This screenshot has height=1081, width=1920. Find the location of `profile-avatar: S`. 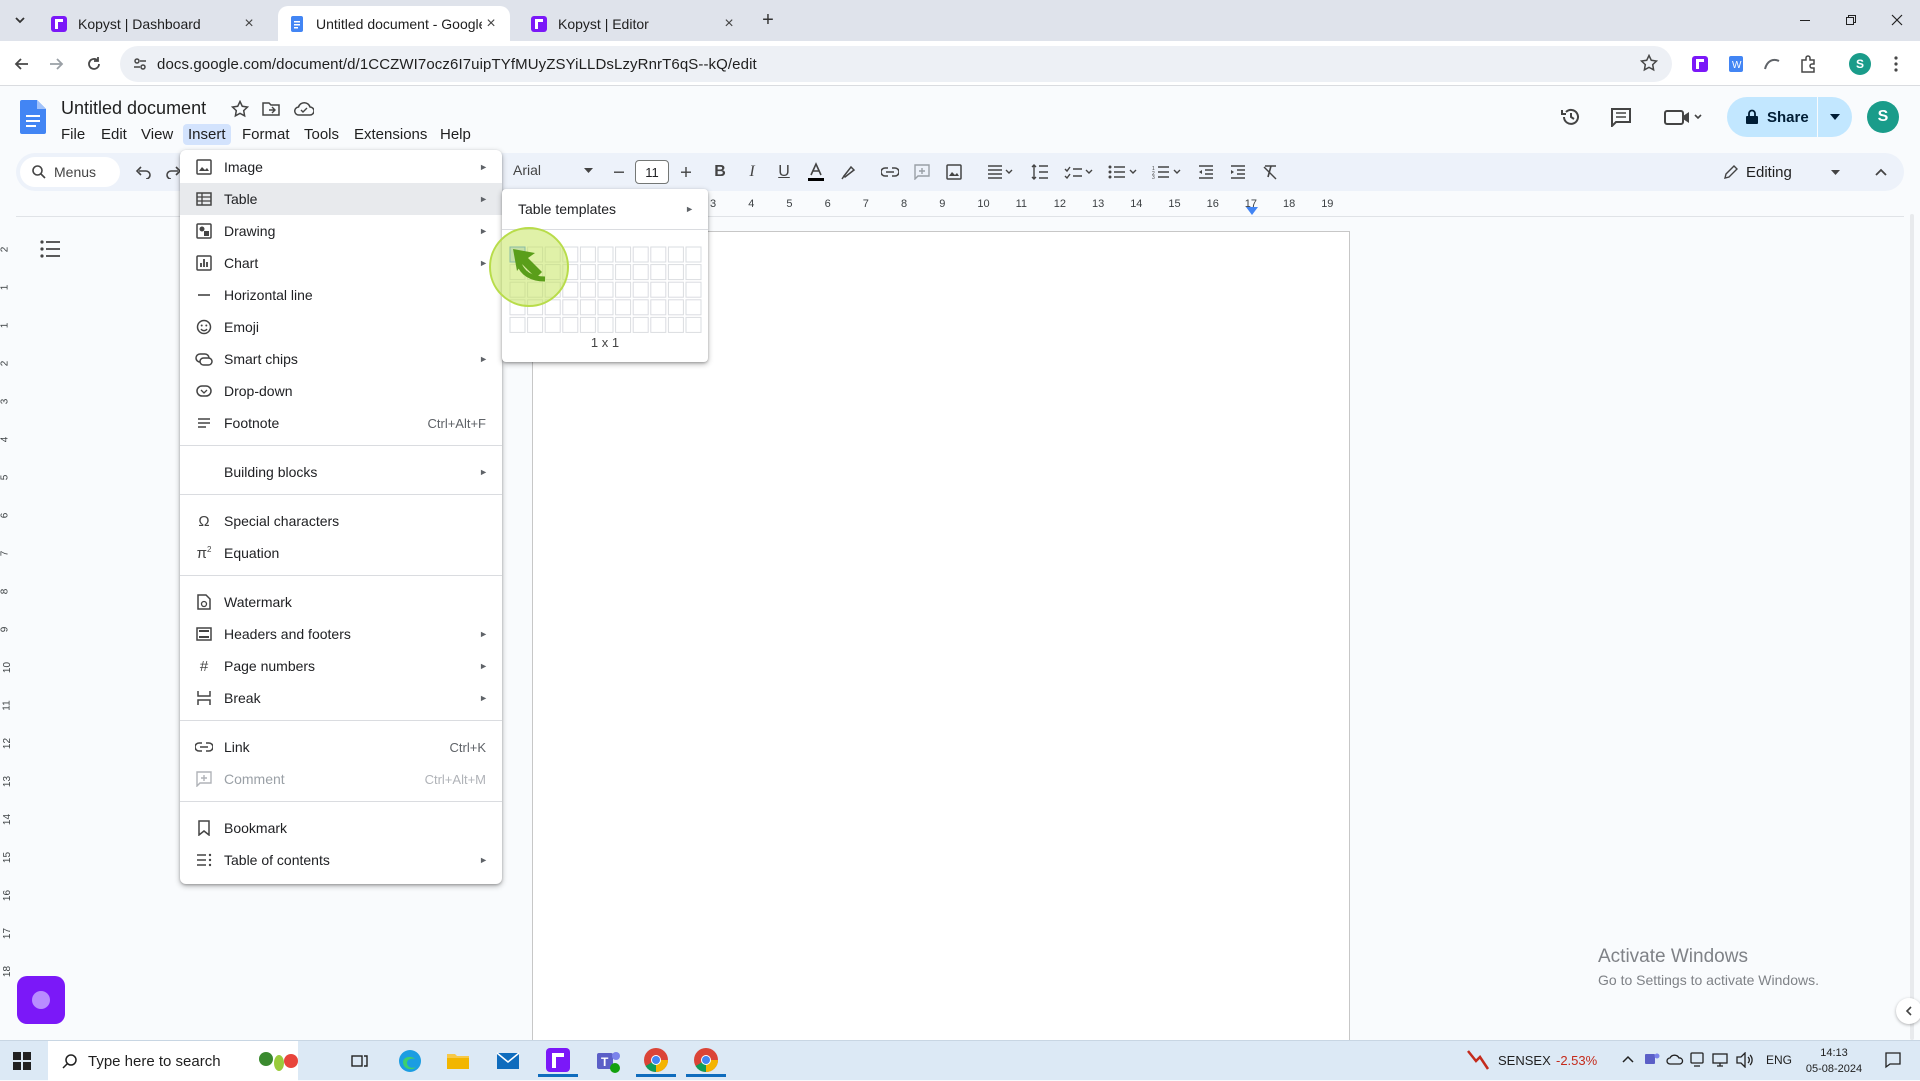

profile-avatar: S is located at coordinates (1860, 64).